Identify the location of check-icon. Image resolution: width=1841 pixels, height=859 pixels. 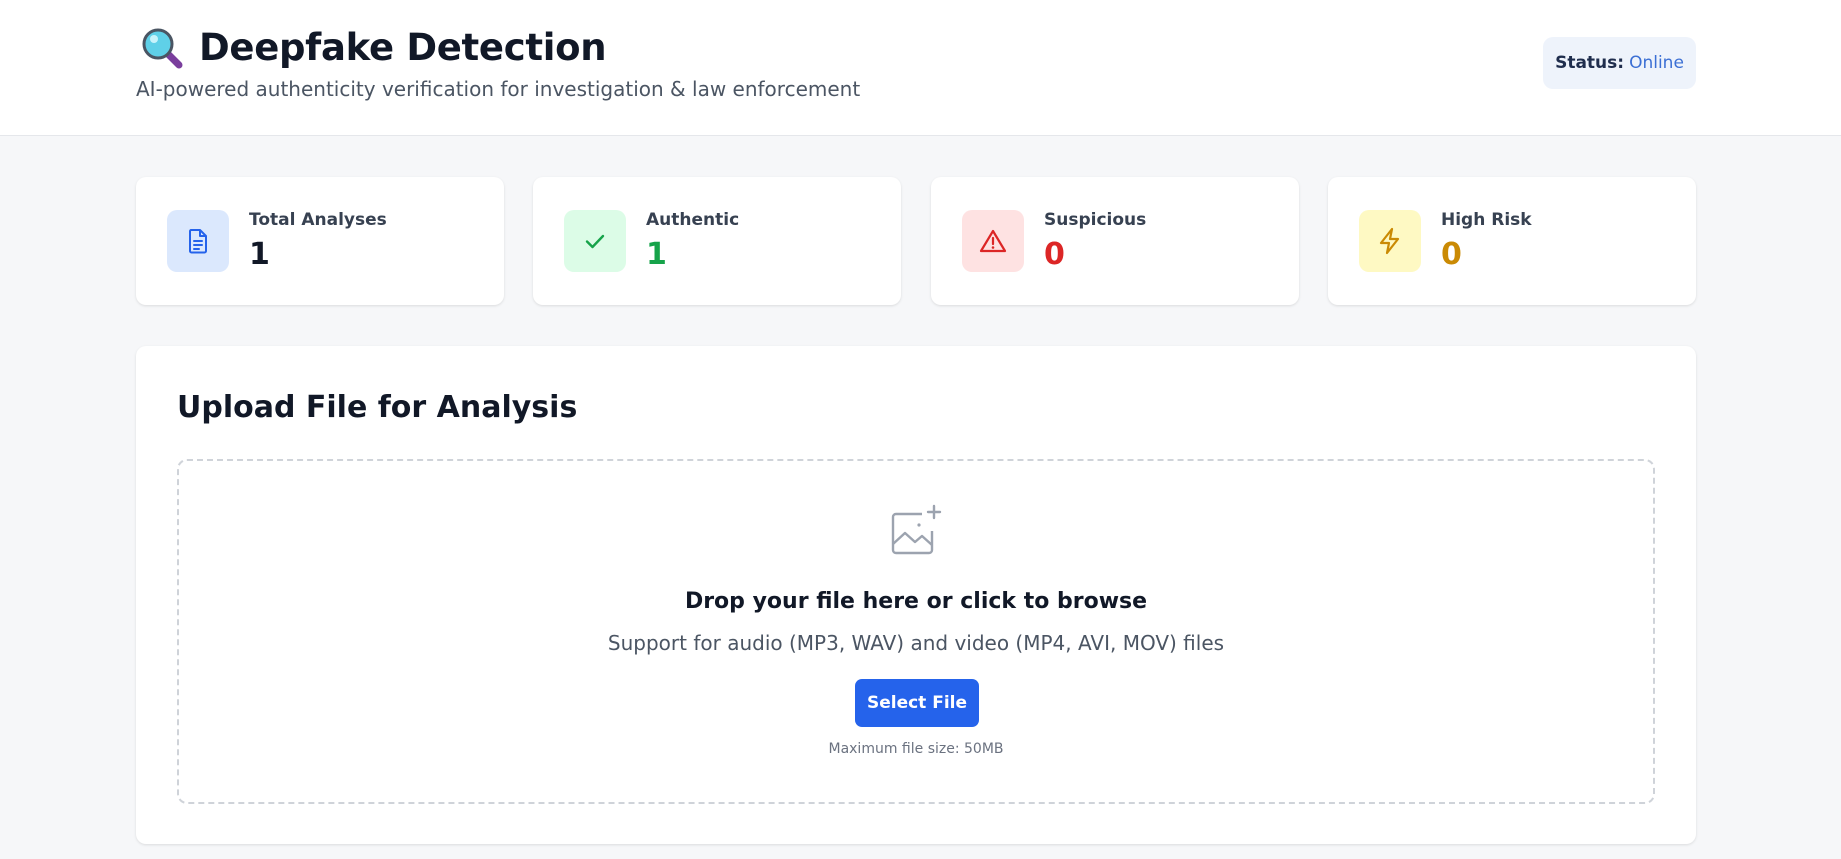
(595, 241).